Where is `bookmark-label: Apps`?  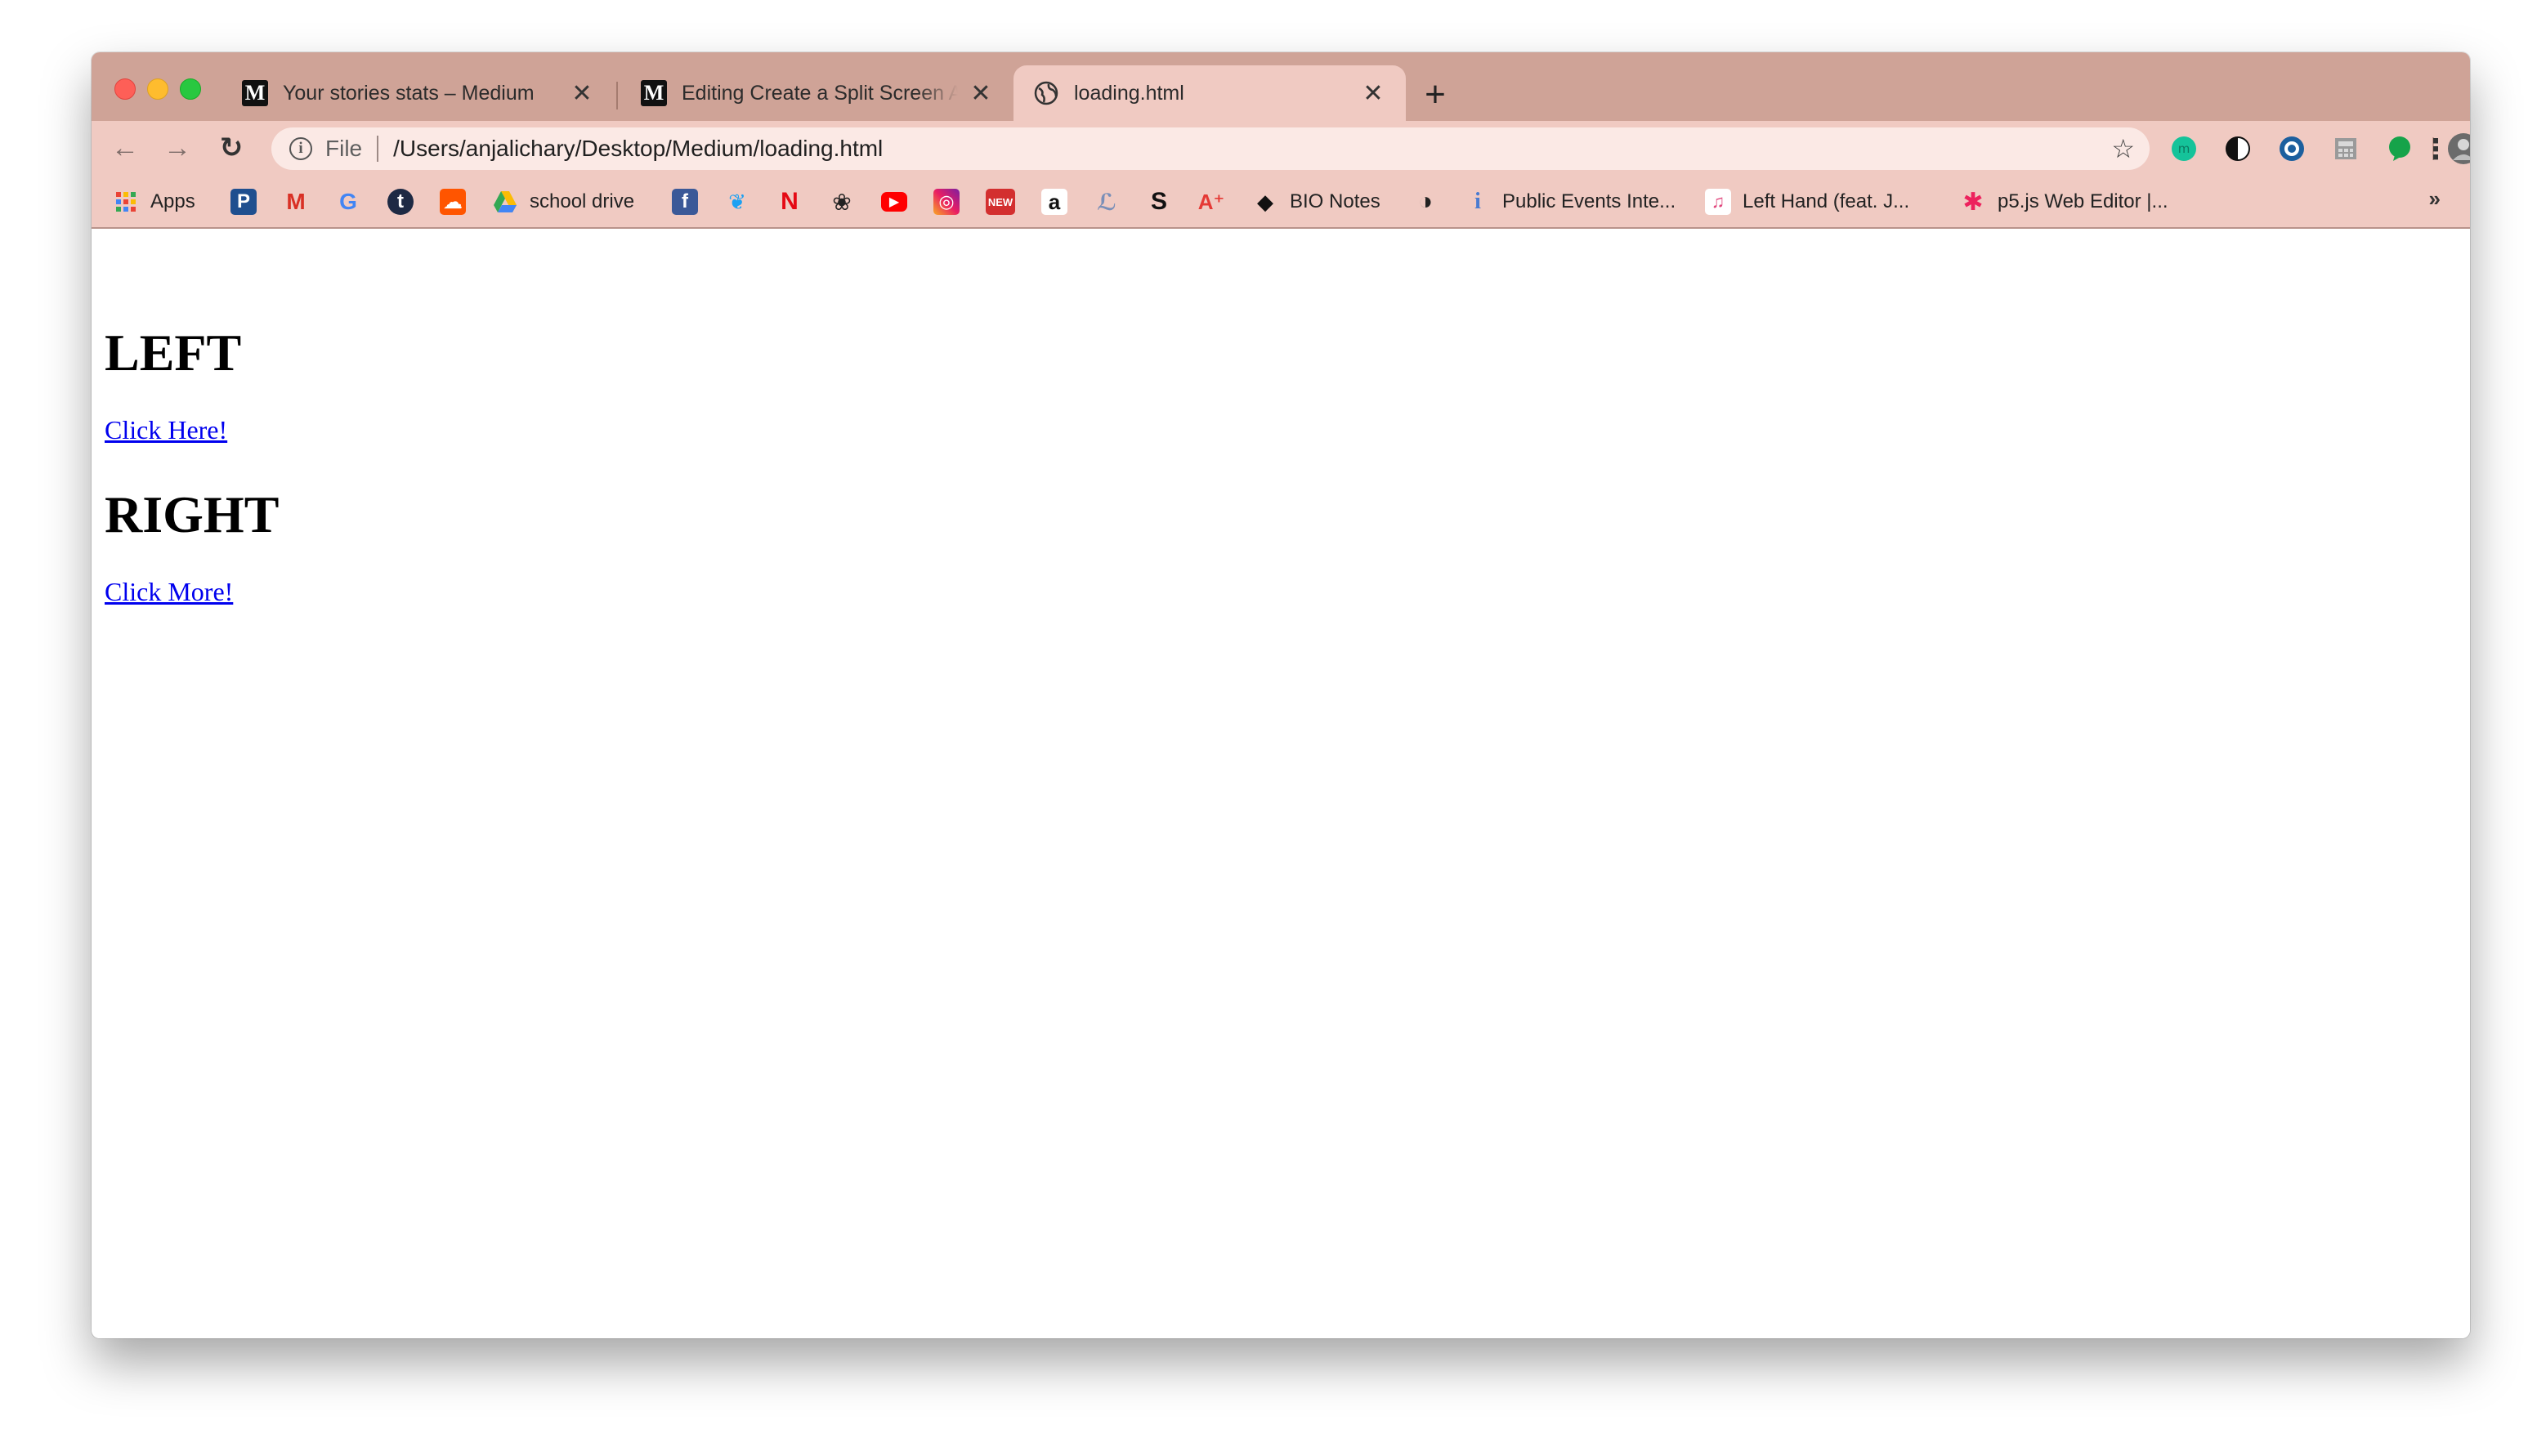 bookmark-label: Apps is located at coordinates (172, 201).